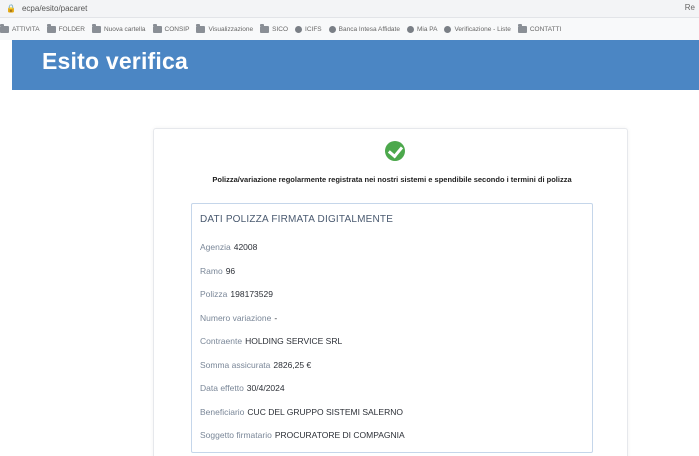  Describe the element at coordinates (280, 29) in the screenshot. I see `bookmark-label: SICO` at that location.